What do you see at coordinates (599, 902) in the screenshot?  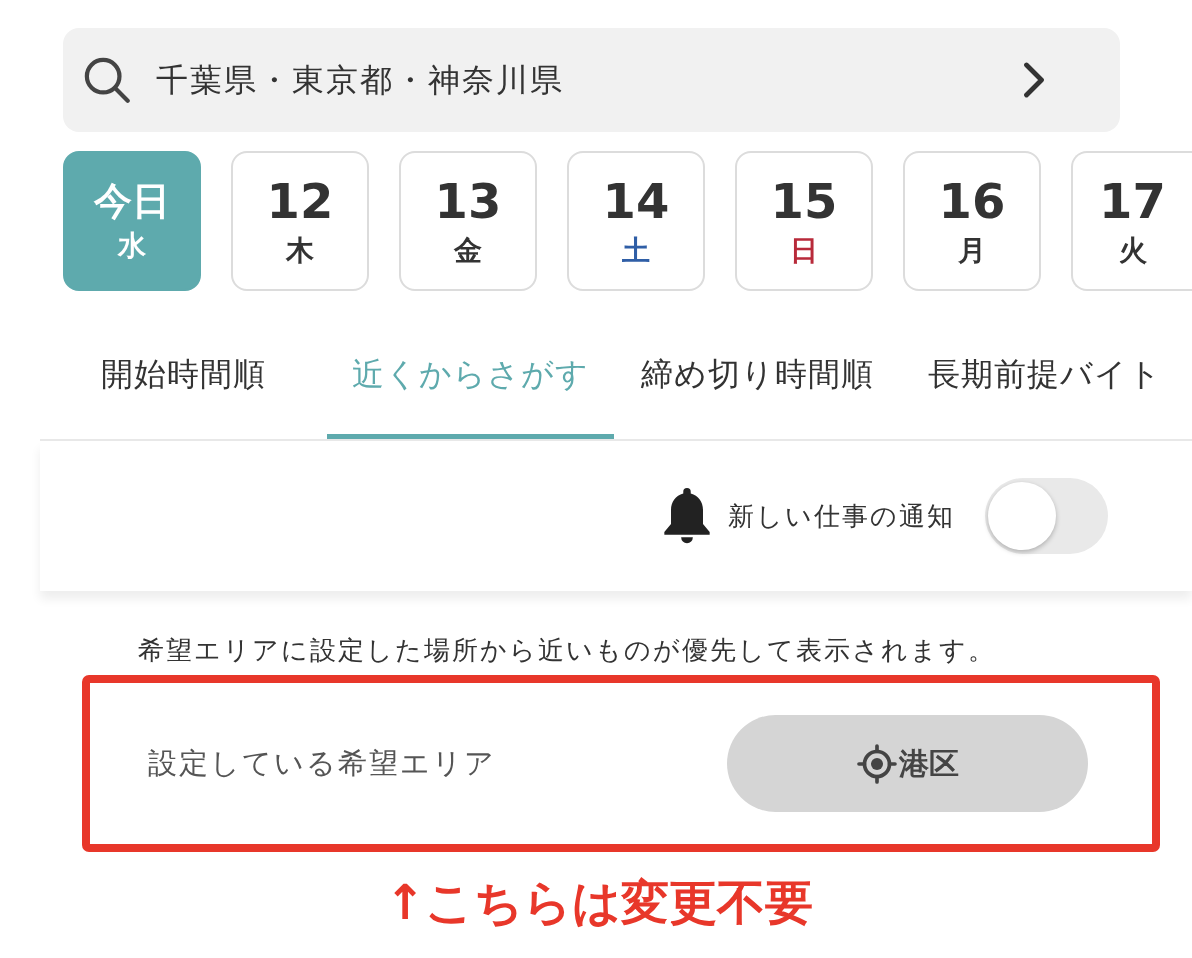 I see `annotation-note: ↑こちらは変更不要` at bounding box center [599, 902].